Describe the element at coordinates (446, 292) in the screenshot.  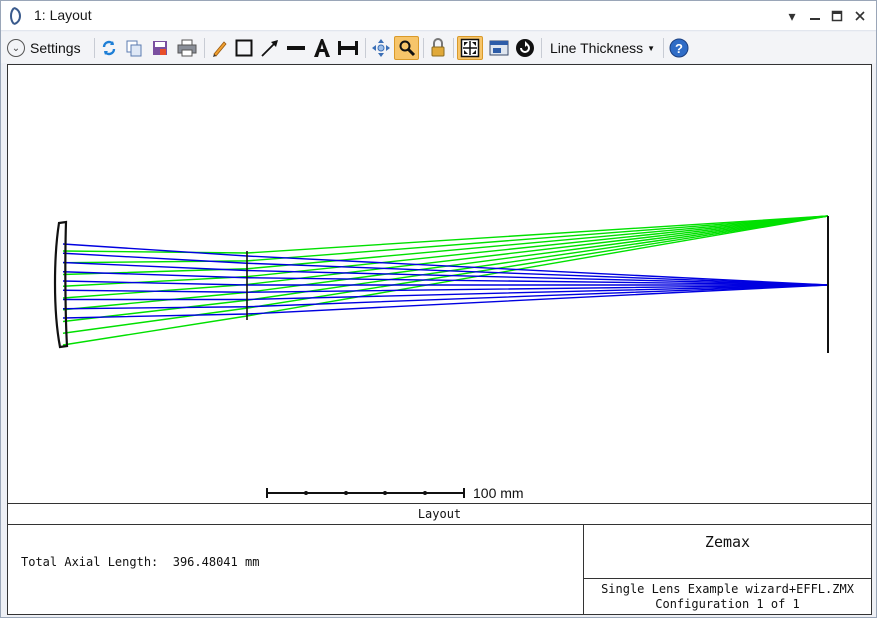
I see `ray-line` at that location.